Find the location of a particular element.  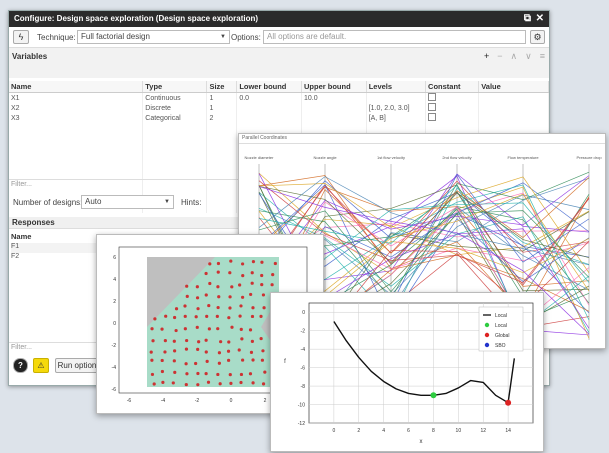

x-tick-label: 2 is located at coordinates (358, 431).